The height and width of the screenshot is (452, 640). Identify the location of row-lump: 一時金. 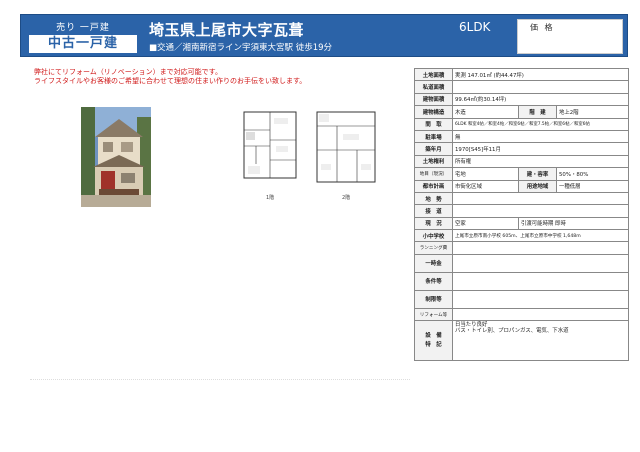
(522, 263).